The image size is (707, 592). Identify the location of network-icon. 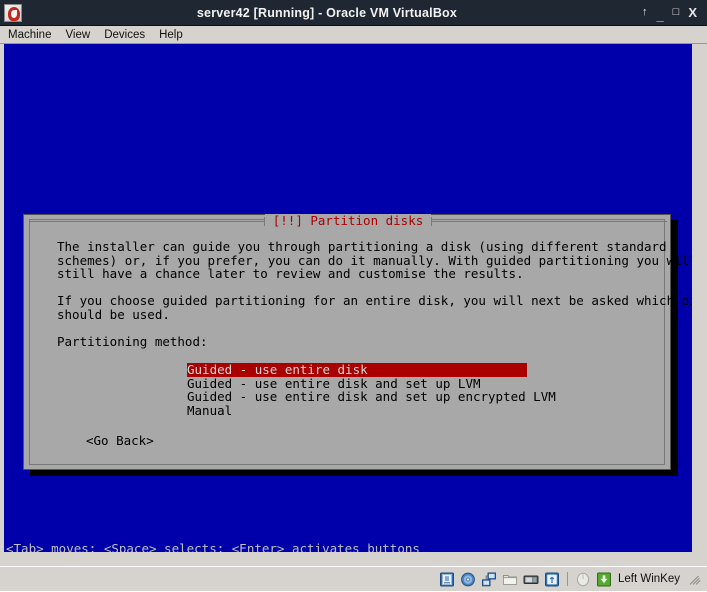
(489, 579).